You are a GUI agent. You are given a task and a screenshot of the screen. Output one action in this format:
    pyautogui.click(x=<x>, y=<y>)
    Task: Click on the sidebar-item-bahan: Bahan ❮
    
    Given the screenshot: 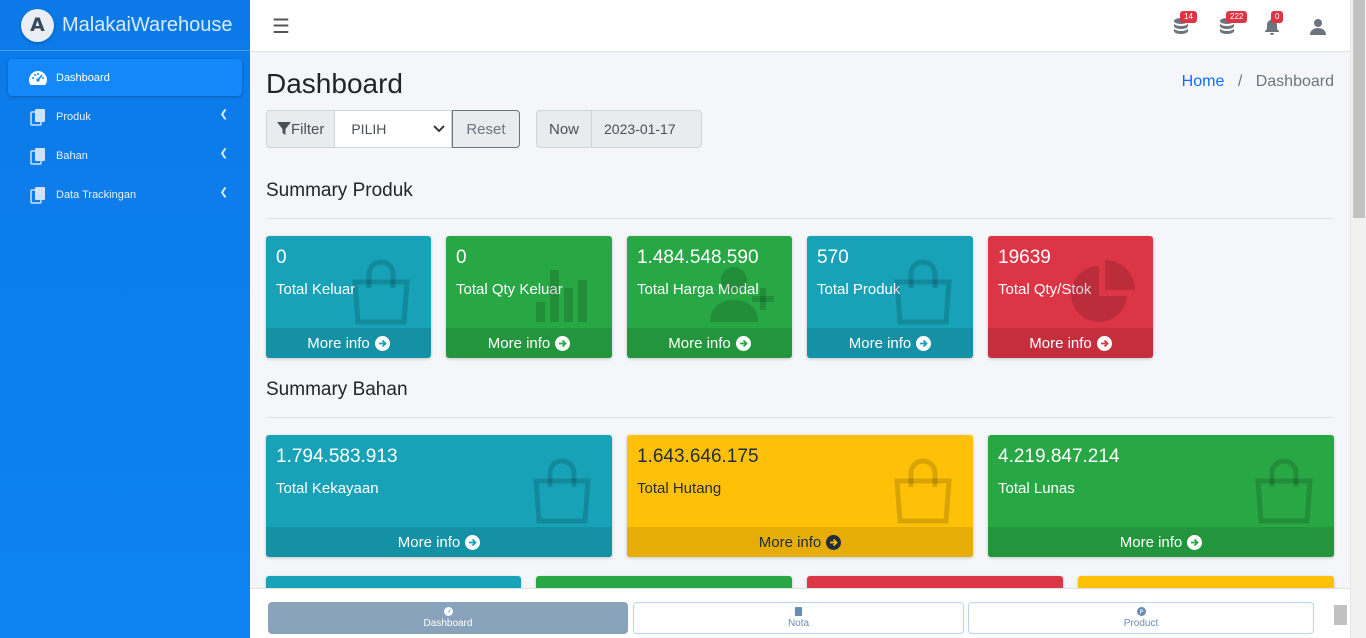 What is the action you would take?
    pyautogui.click(x=125, y=155)
    